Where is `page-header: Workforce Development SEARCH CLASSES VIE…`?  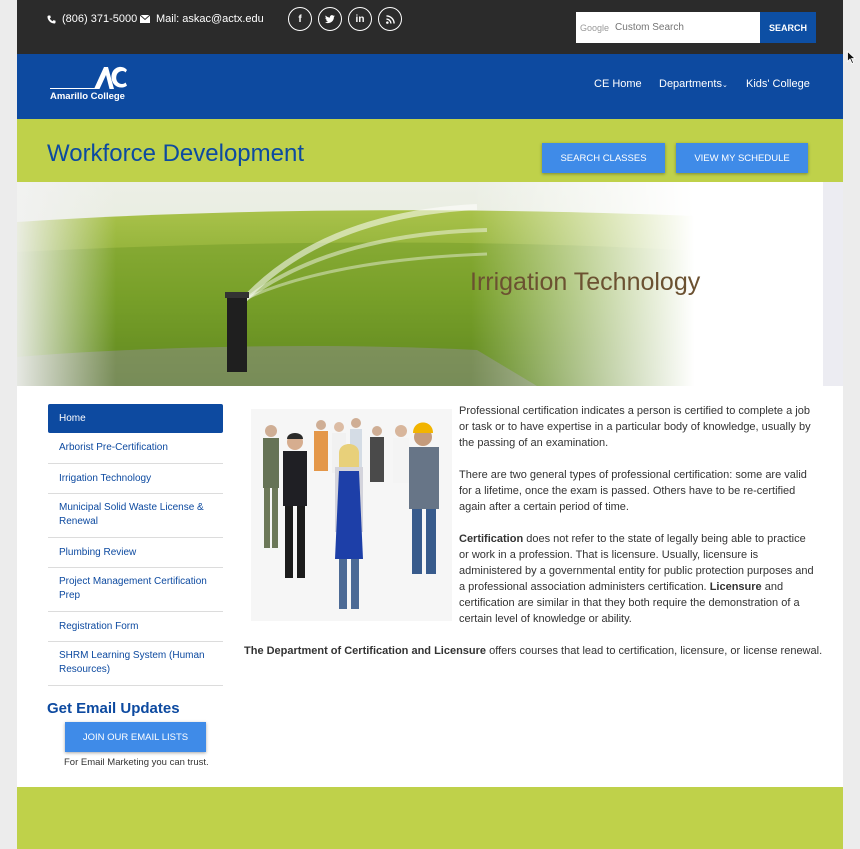
page-header: Workforce Development SEARCH CLASSES VIE… is located at coordinates (430, 150).